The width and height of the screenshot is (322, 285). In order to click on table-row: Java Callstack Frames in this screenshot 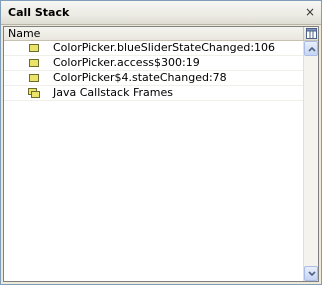, I will do `click(153, 93)`.